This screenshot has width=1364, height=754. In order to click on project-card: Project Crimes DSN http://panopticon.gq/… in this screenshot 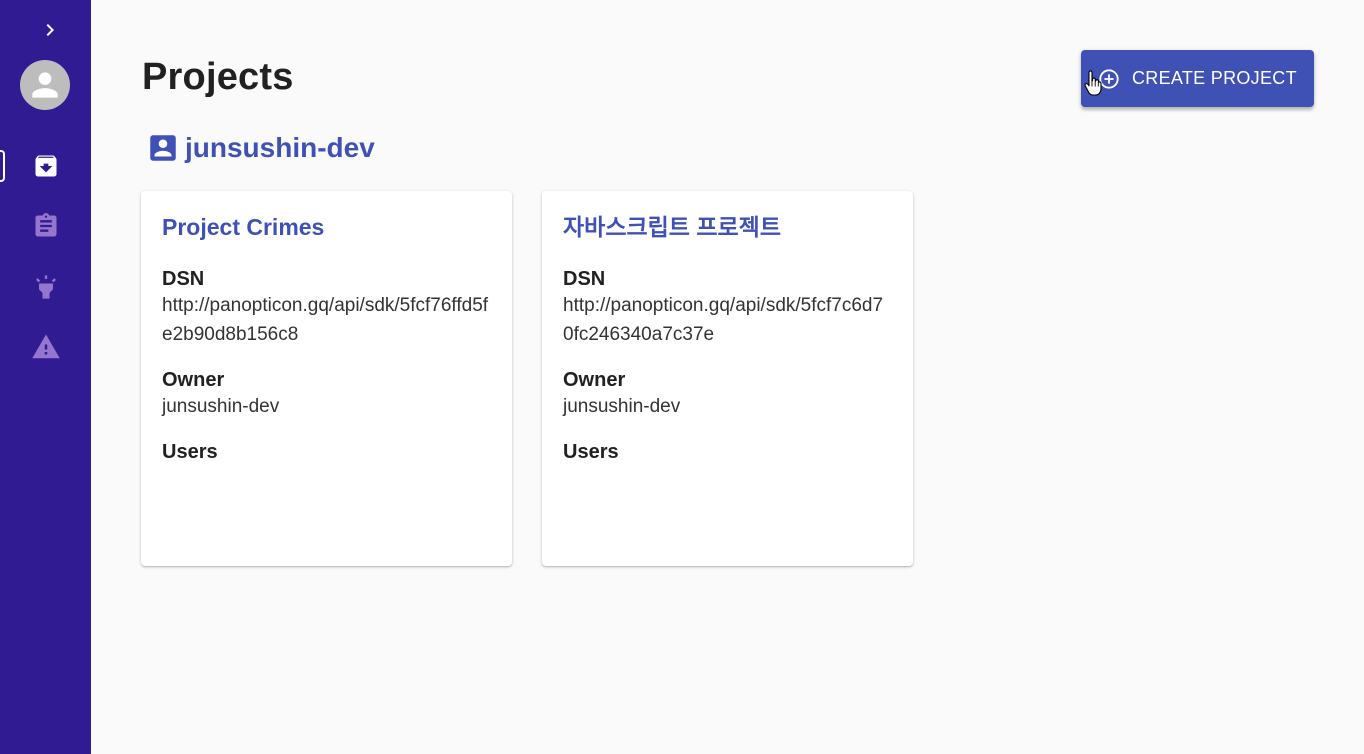, I will do `click(326, 378)`.